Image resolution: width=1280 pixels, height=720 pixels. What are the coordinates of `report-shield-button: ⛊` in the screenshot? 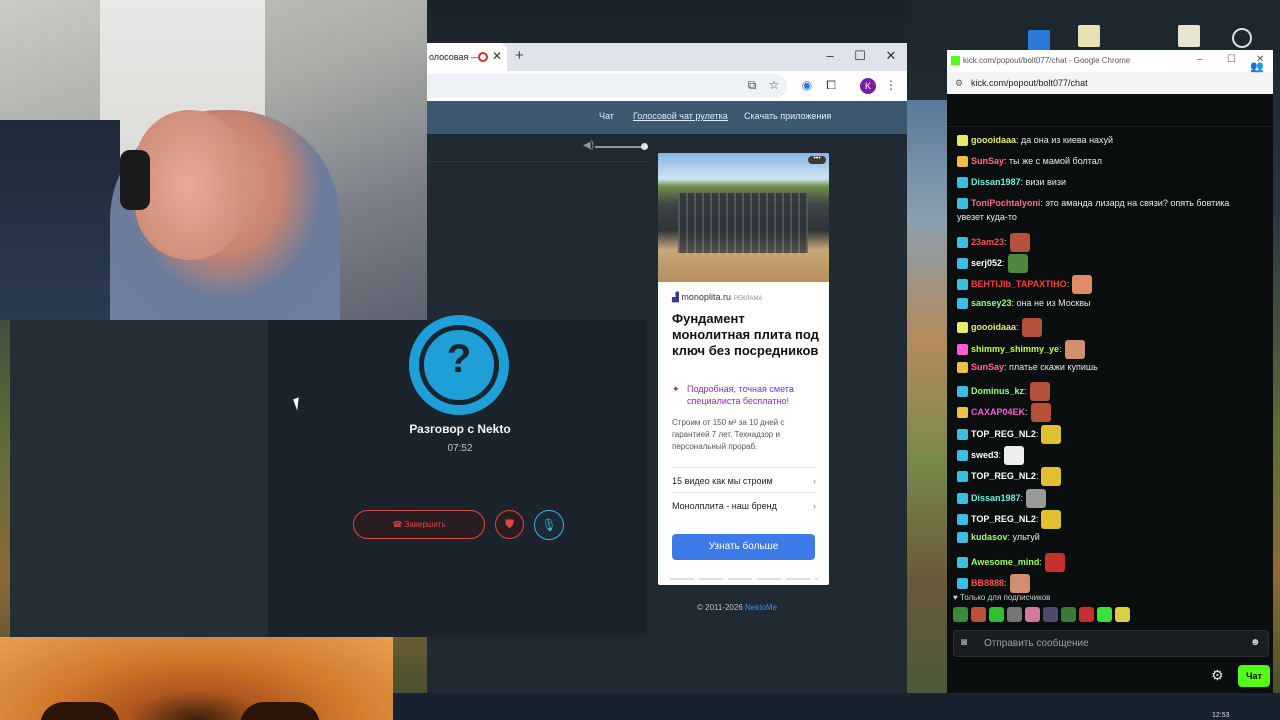 It's located at (509, 524).